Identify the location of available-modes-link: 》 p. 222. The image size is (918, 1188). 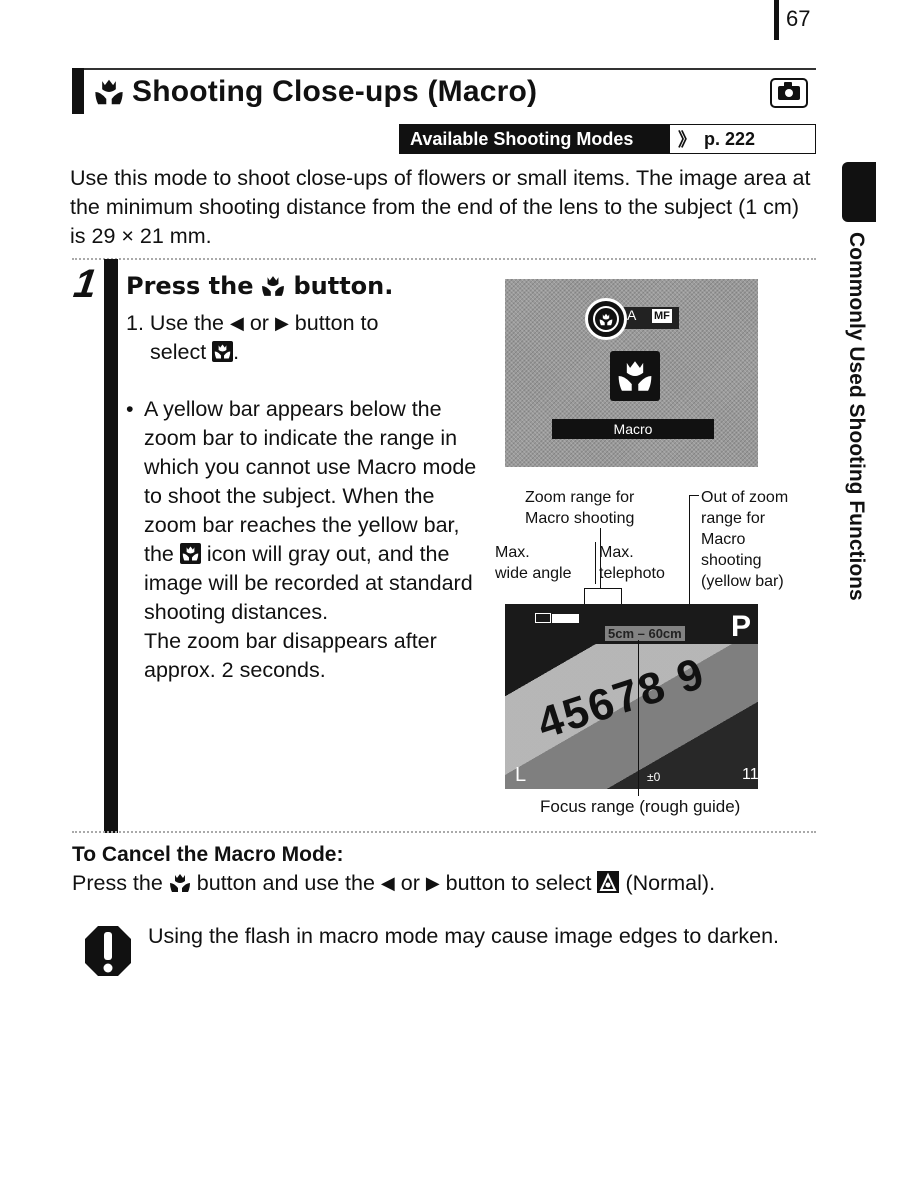
(712, 139).